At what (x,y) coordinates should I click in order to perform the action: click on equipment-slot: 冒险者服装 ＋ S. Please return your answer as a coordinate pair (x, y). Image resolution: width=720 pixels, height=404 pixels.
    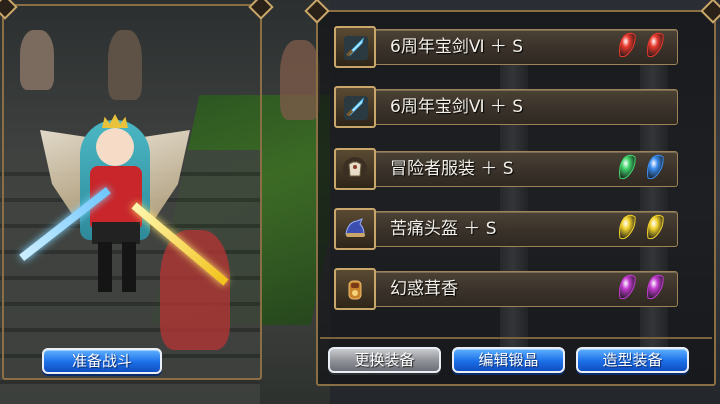
    Looking at the image, I should click on (506, 169).